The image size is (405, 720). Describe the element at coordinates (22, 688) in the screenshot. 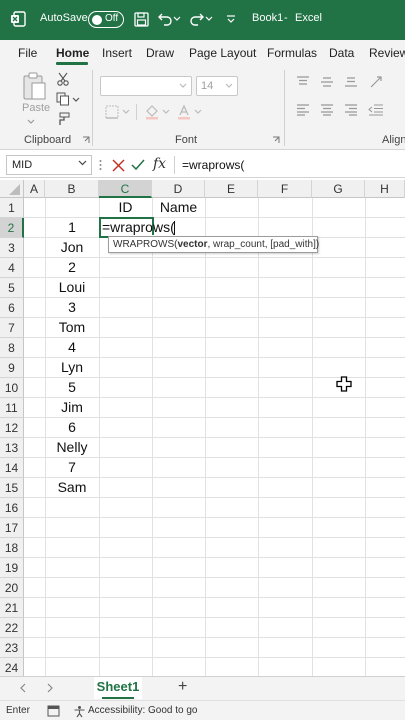

I see `scroll-sheets-left-icon` at that location.